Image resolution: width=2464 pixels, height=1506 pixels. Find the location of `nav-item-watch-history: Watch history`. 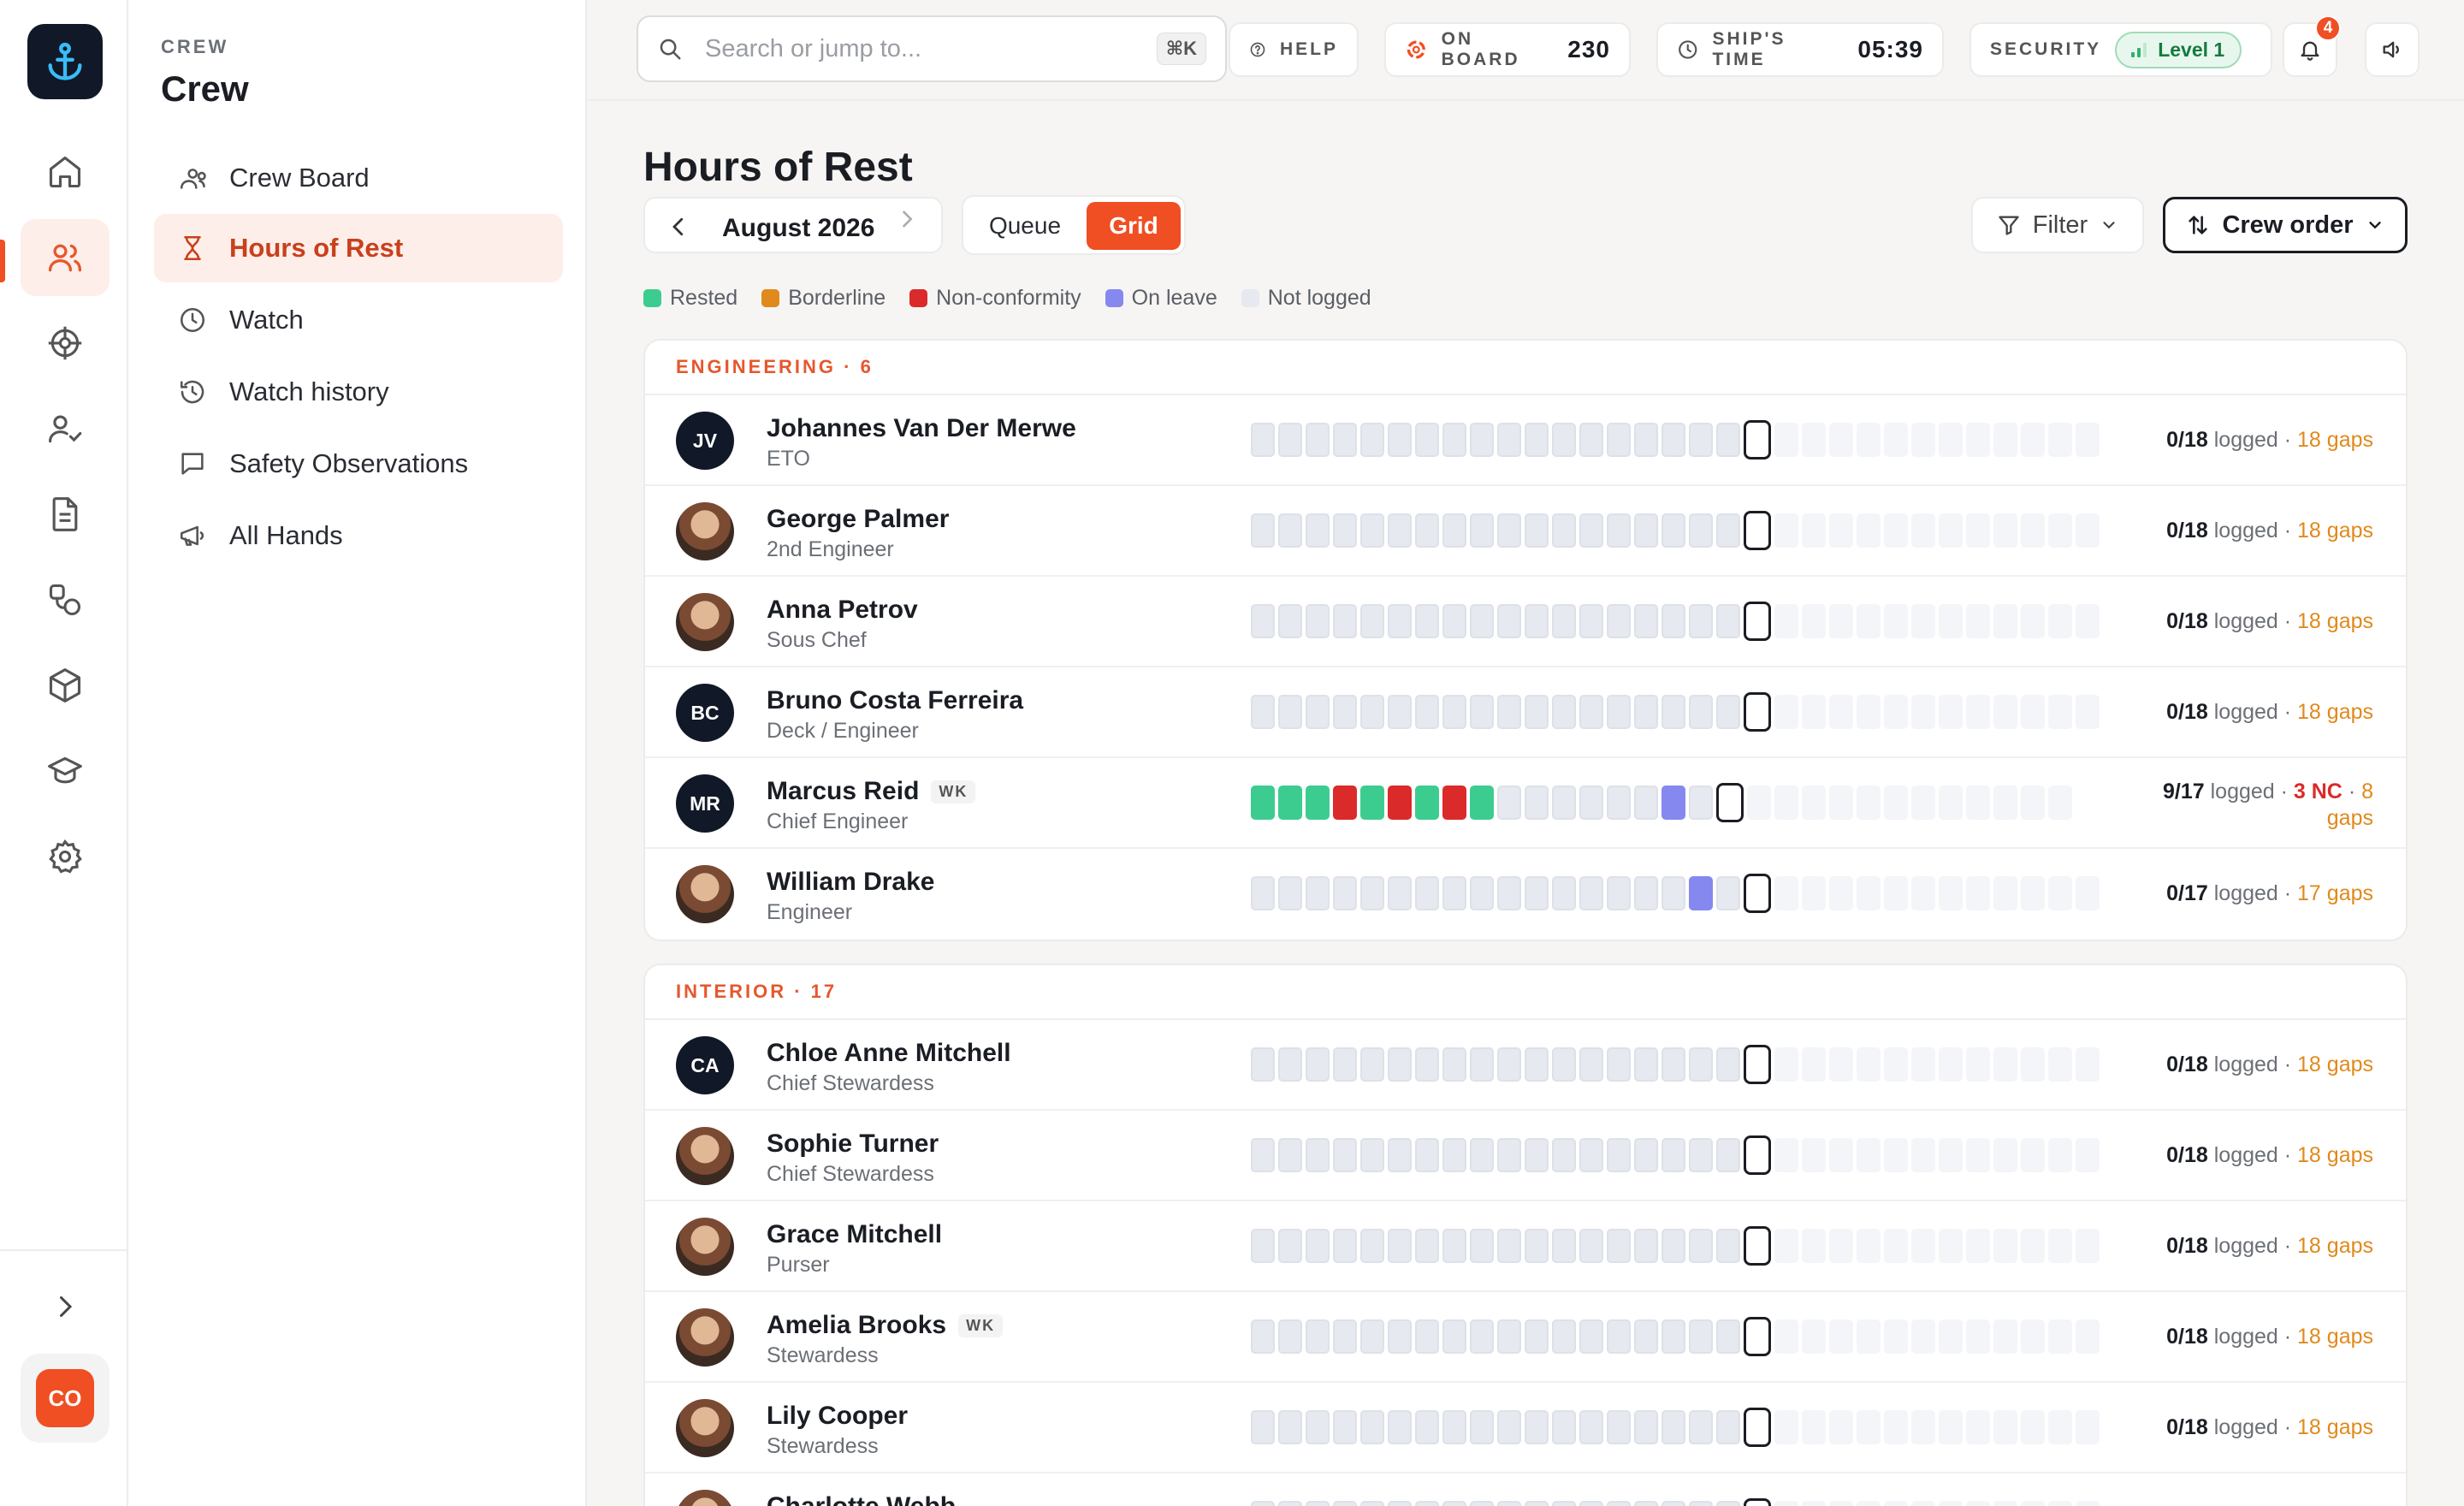

nav-item-watch-history: Watch history is located at coordinates (358, 392).